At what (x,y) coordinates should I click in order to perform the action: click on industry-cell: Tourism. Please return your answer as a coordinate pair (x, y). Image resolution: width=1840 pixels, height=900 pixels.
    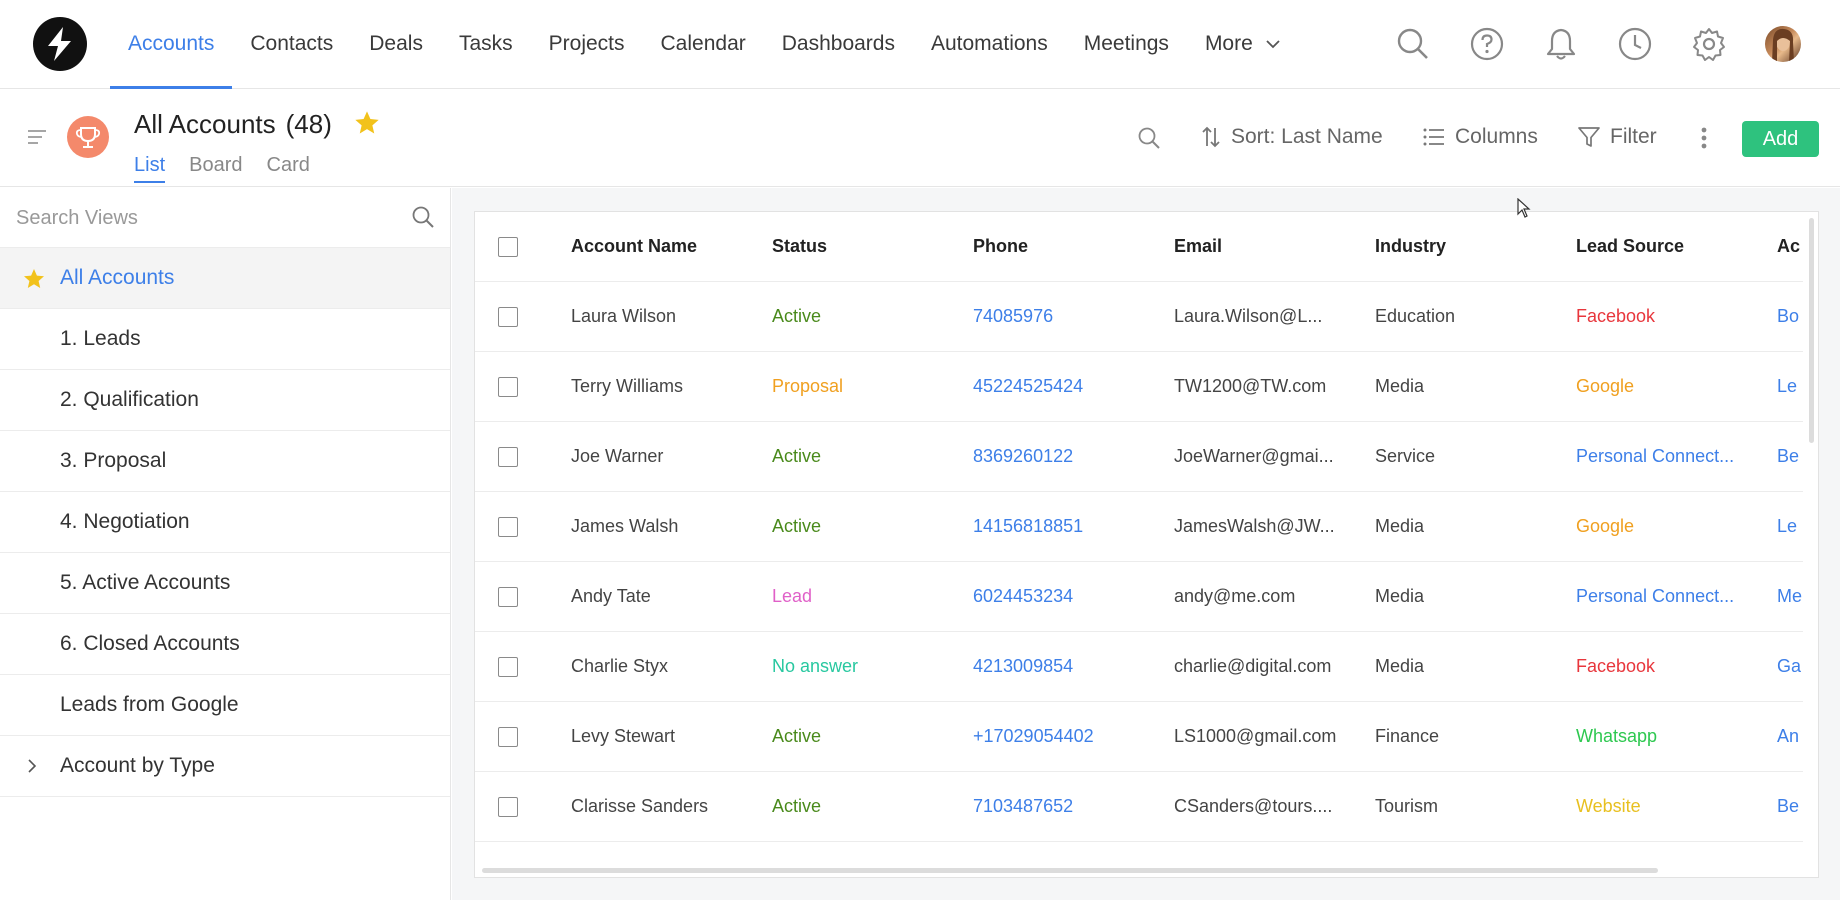
    Looking at the image, I should click on (1407, 806).